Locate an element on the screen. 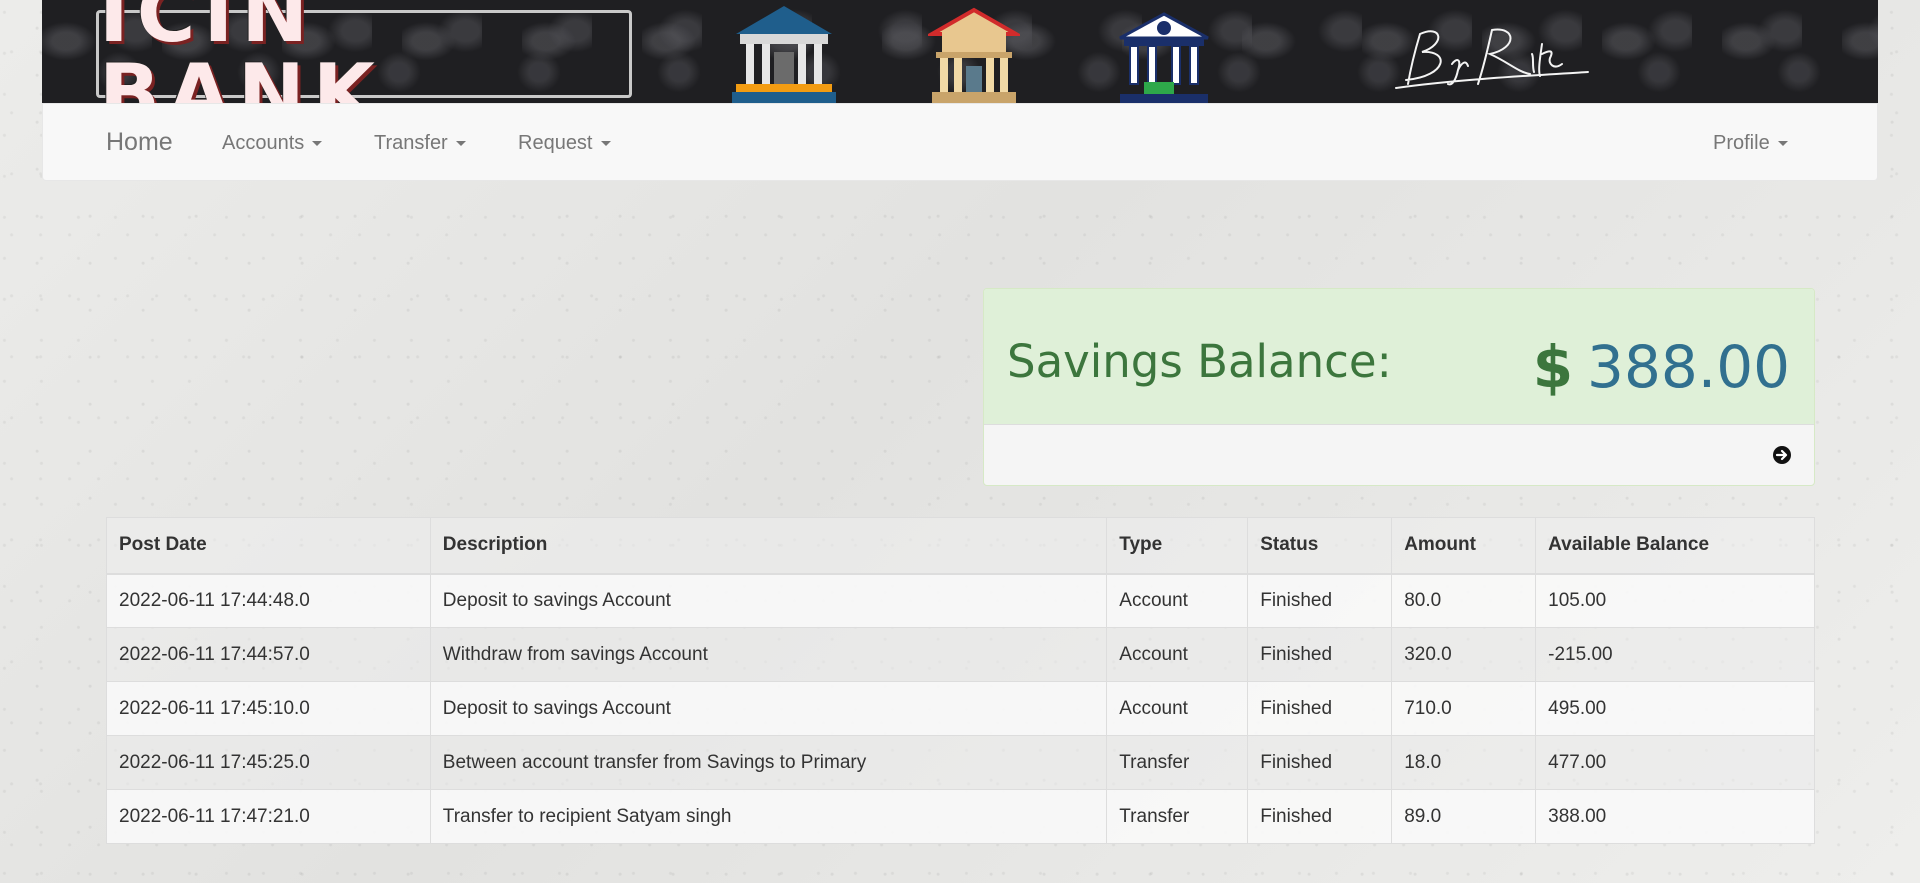 This screenshot has width=1920, height=883. cell-available-balance: -215.00 is located at coordinates (1675, 654).